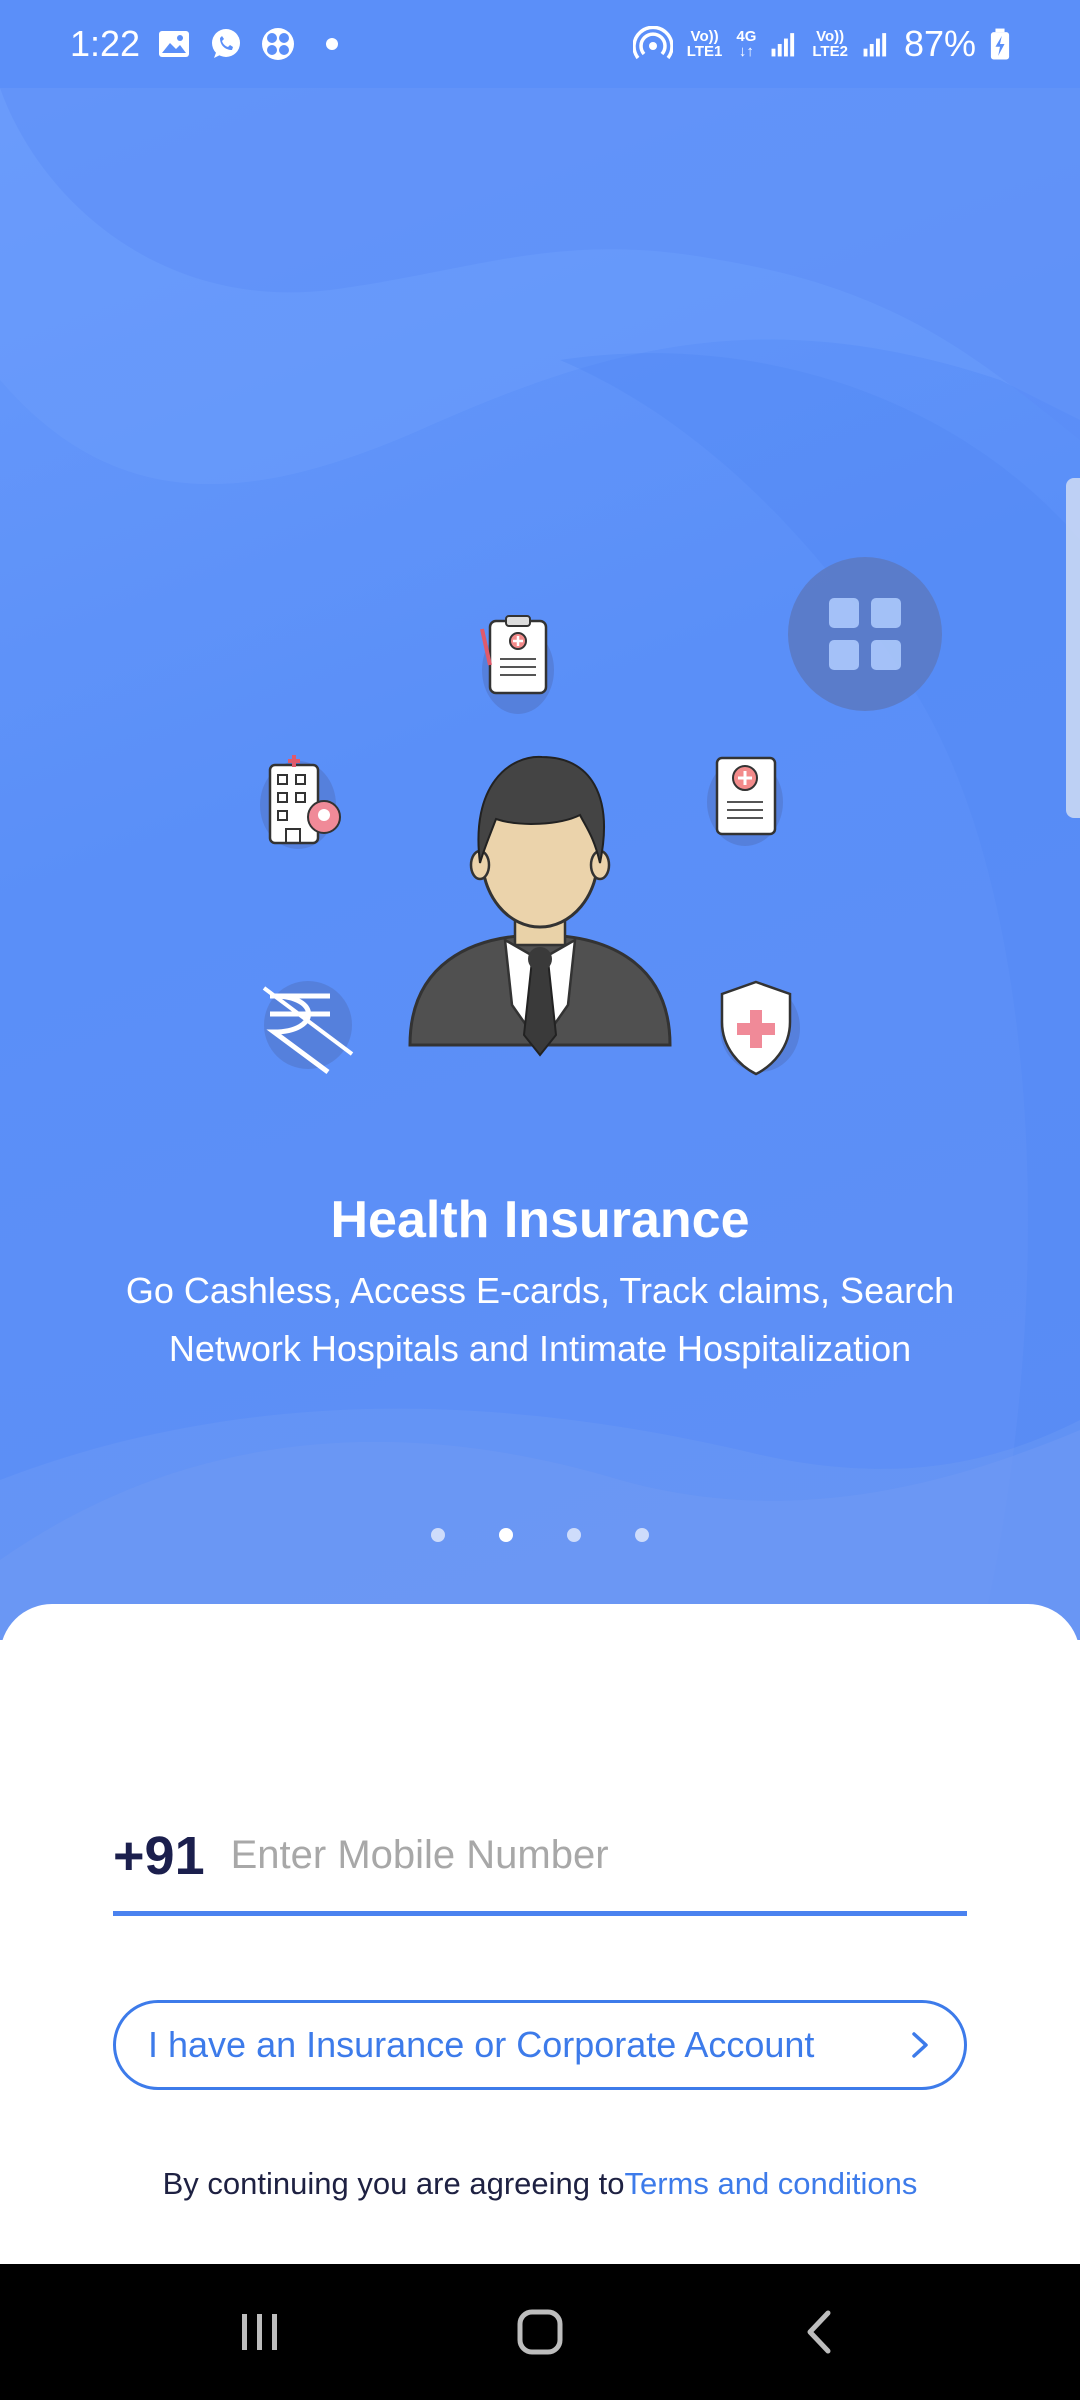 This screenshot has height=2400, width=1080. Describe the element at coordinates (159, 1856) in the screenshot. I see `country-code: +91` at that location.